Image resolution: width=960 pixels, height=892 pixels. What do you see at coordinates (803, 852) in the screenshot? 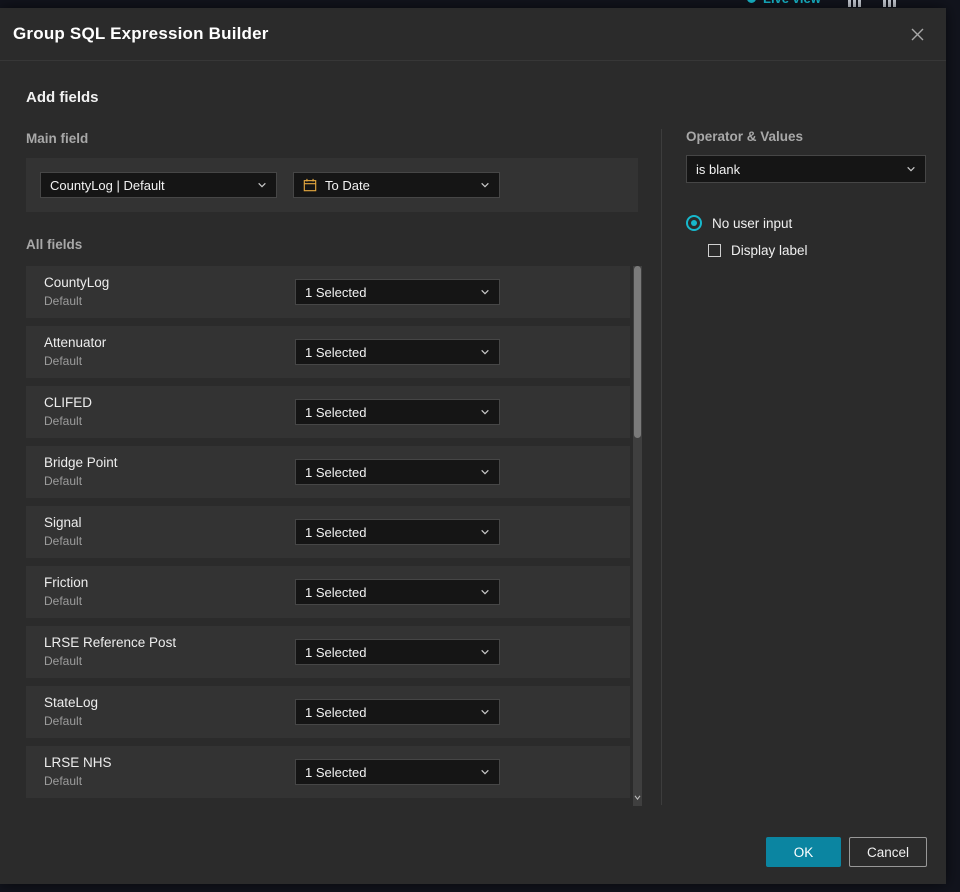
I see `ok-button: OK` at bounding box center [803, 852].